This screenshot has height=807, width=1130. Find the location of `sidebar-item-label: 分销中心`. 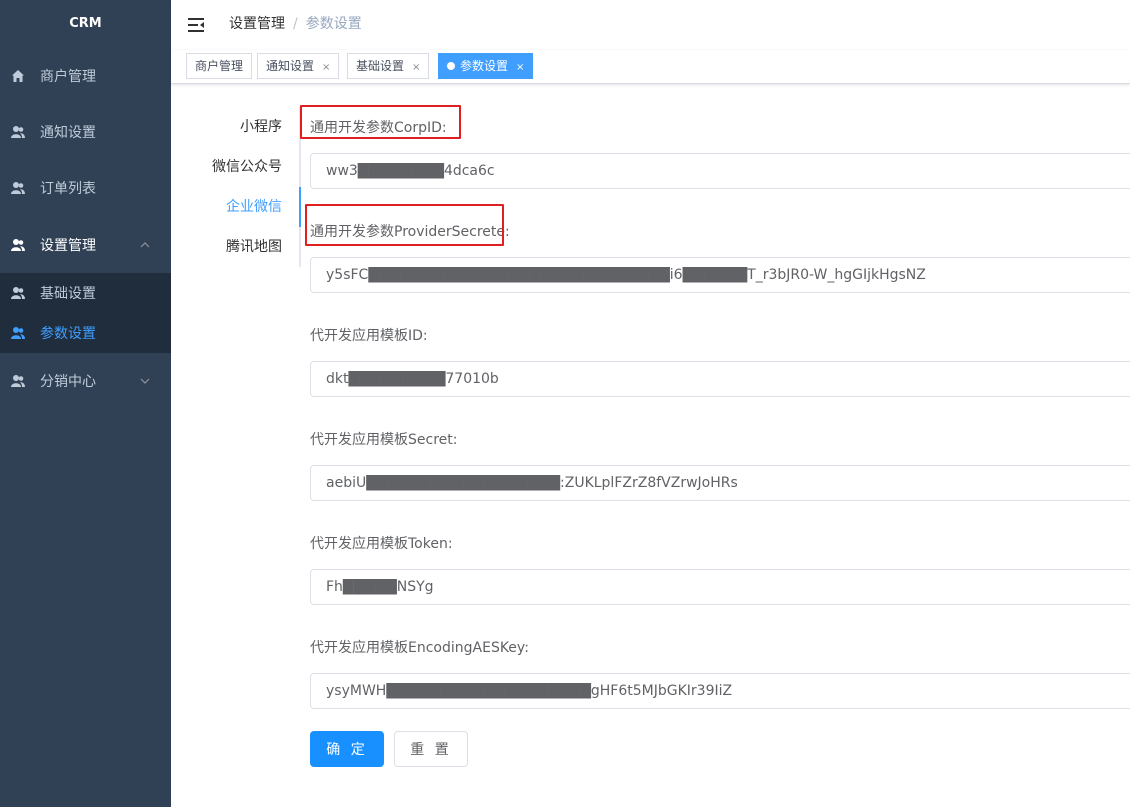

sidebar-item-label: 分销中心 is located at coordinates (68, 382).